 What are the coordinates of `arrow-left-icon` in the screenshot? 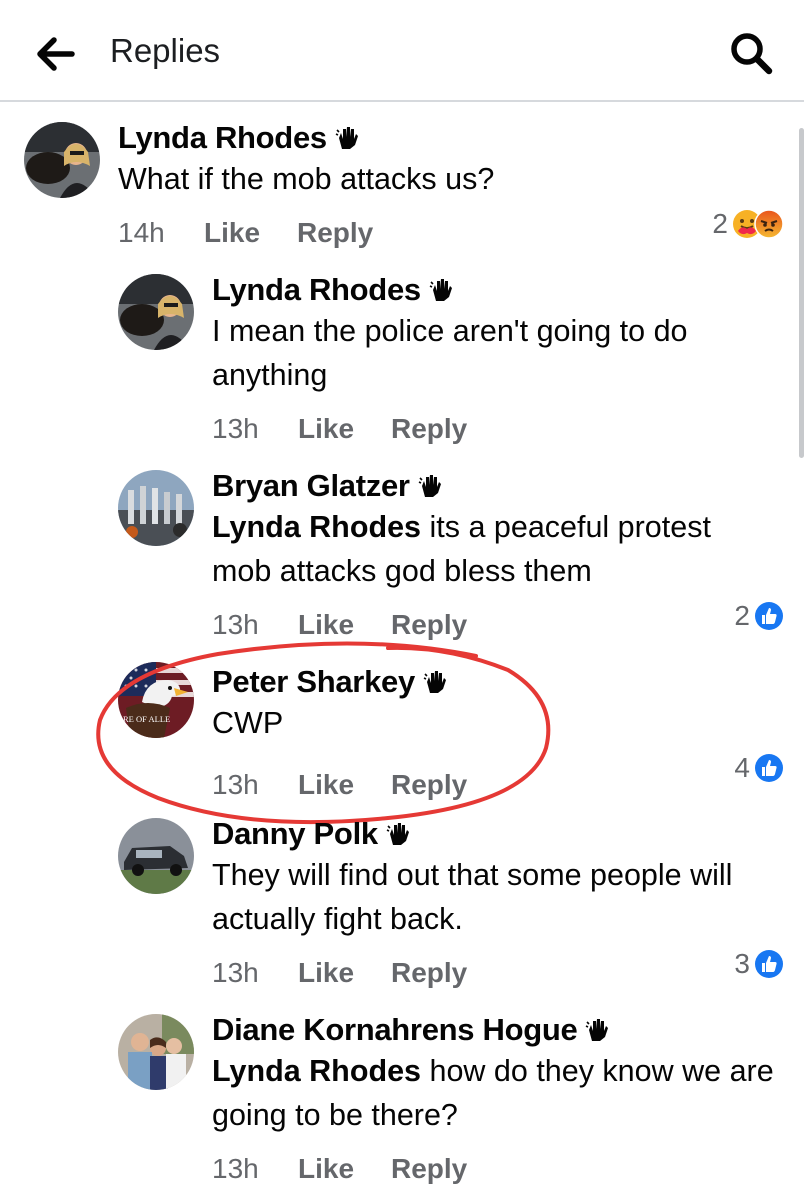 It's located at (56, 54).